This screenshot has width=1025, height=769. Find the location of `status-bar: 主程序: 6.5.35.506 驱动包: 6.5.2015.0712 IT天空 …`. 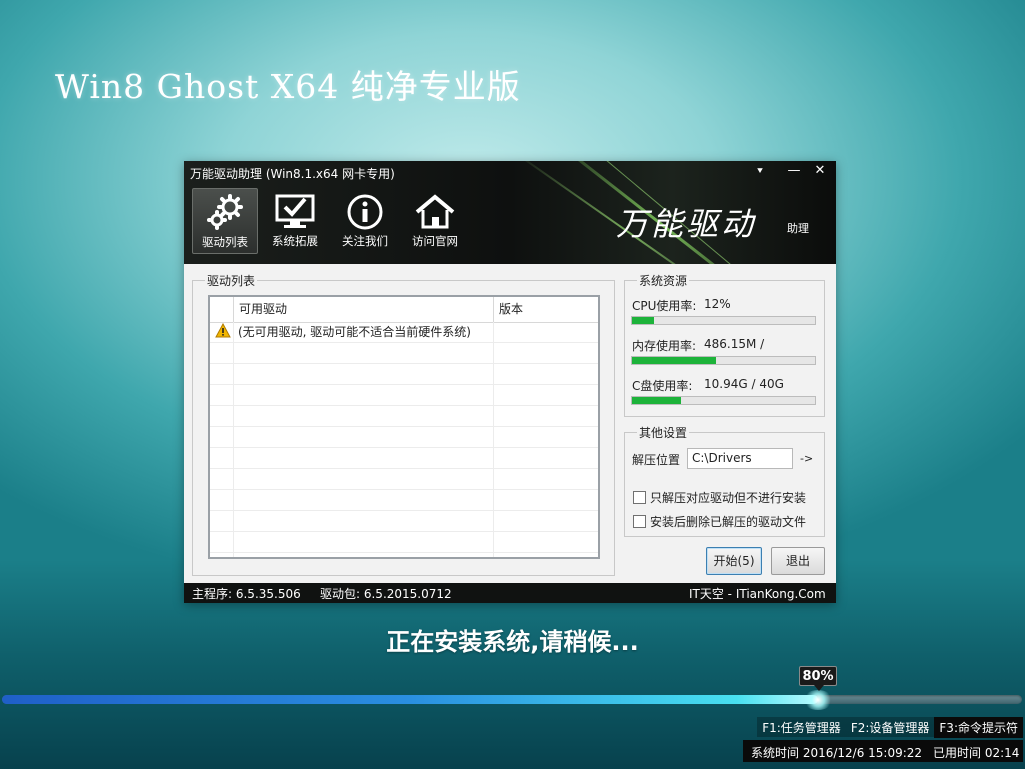

status-bar: 主程序: 6.5.35.506 驱动包: 6.5.2015.0712 IT天空 … is located at coordinates (510, 593).